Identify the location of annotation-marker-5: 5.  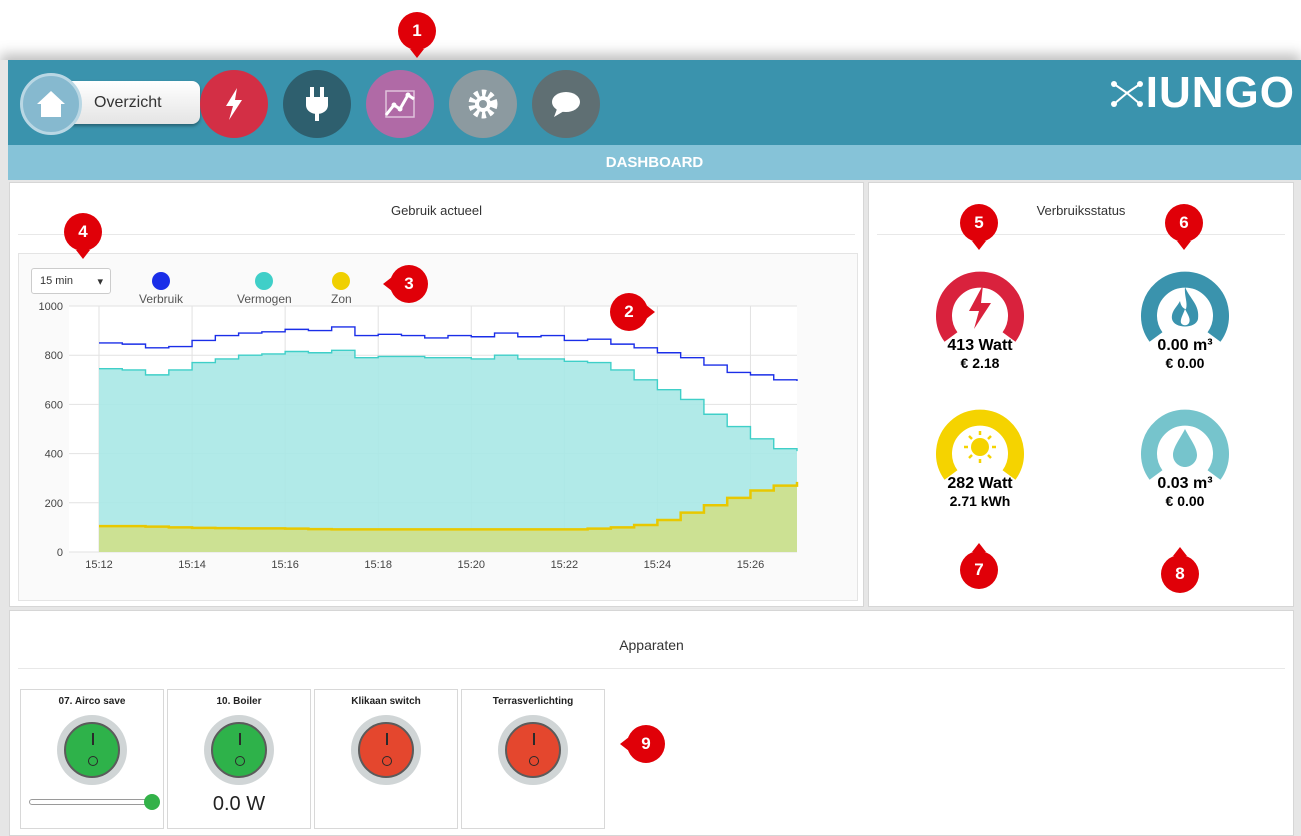
(979, 227).